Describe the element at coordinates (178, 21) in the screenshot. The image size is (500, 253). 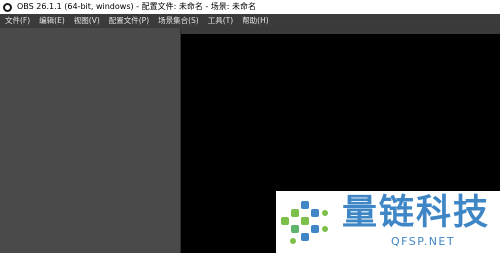
I see `menu-scene-collection: 场景集合(S)` at that location.